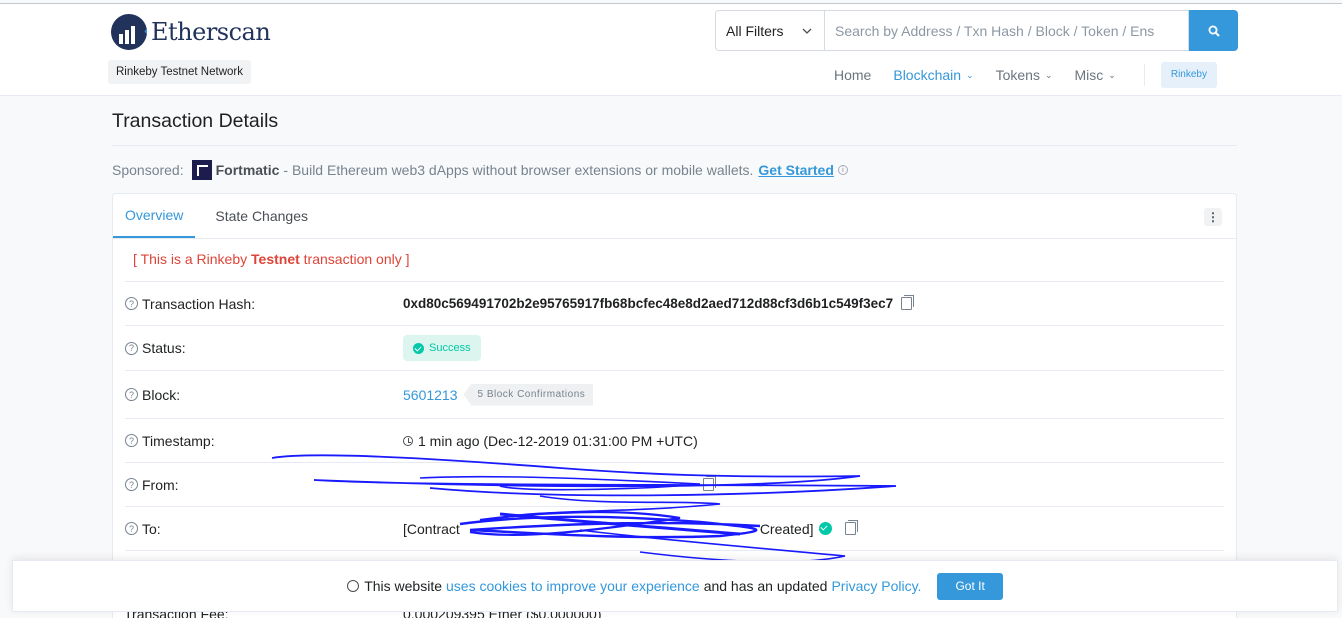 This screenshot has width=1342, height=618. Describe the element at coordinates (199, 303) in the screenshot. I see `tx-hash-label: Transaction Hash:` at that location.